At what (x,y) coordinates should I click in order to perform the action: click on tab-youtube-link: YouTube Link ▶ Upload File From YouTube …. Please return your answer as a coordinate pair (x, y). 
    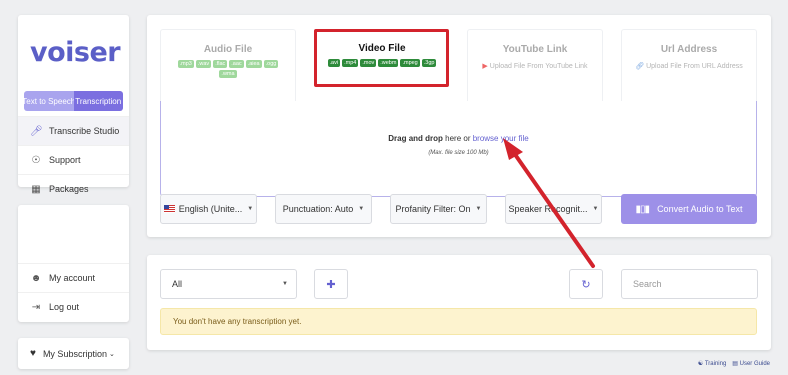
    Looking at the image, I should click on (535, 65).